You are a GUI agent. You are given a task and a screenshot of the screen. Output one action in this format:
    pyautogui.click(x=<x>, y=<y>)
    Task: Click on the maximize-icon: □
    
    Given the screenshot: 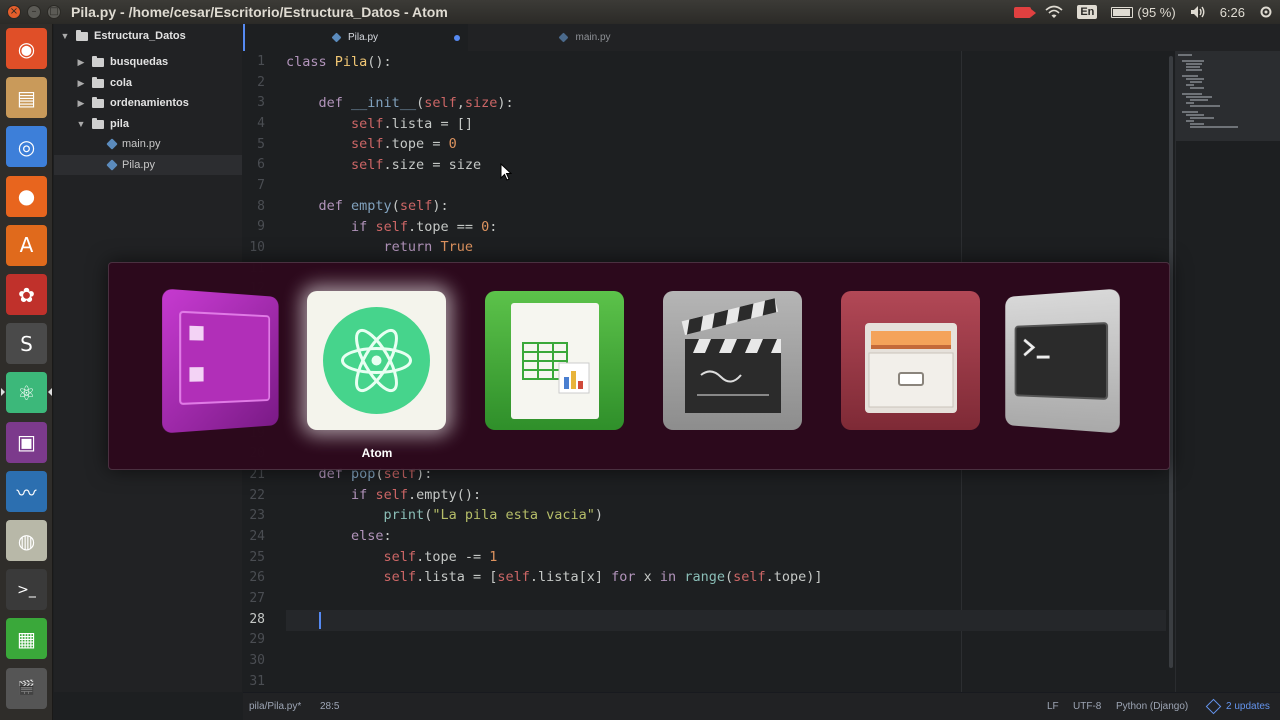 What is the action you would take?
    pyautogui.click(x=54, y=11)
    